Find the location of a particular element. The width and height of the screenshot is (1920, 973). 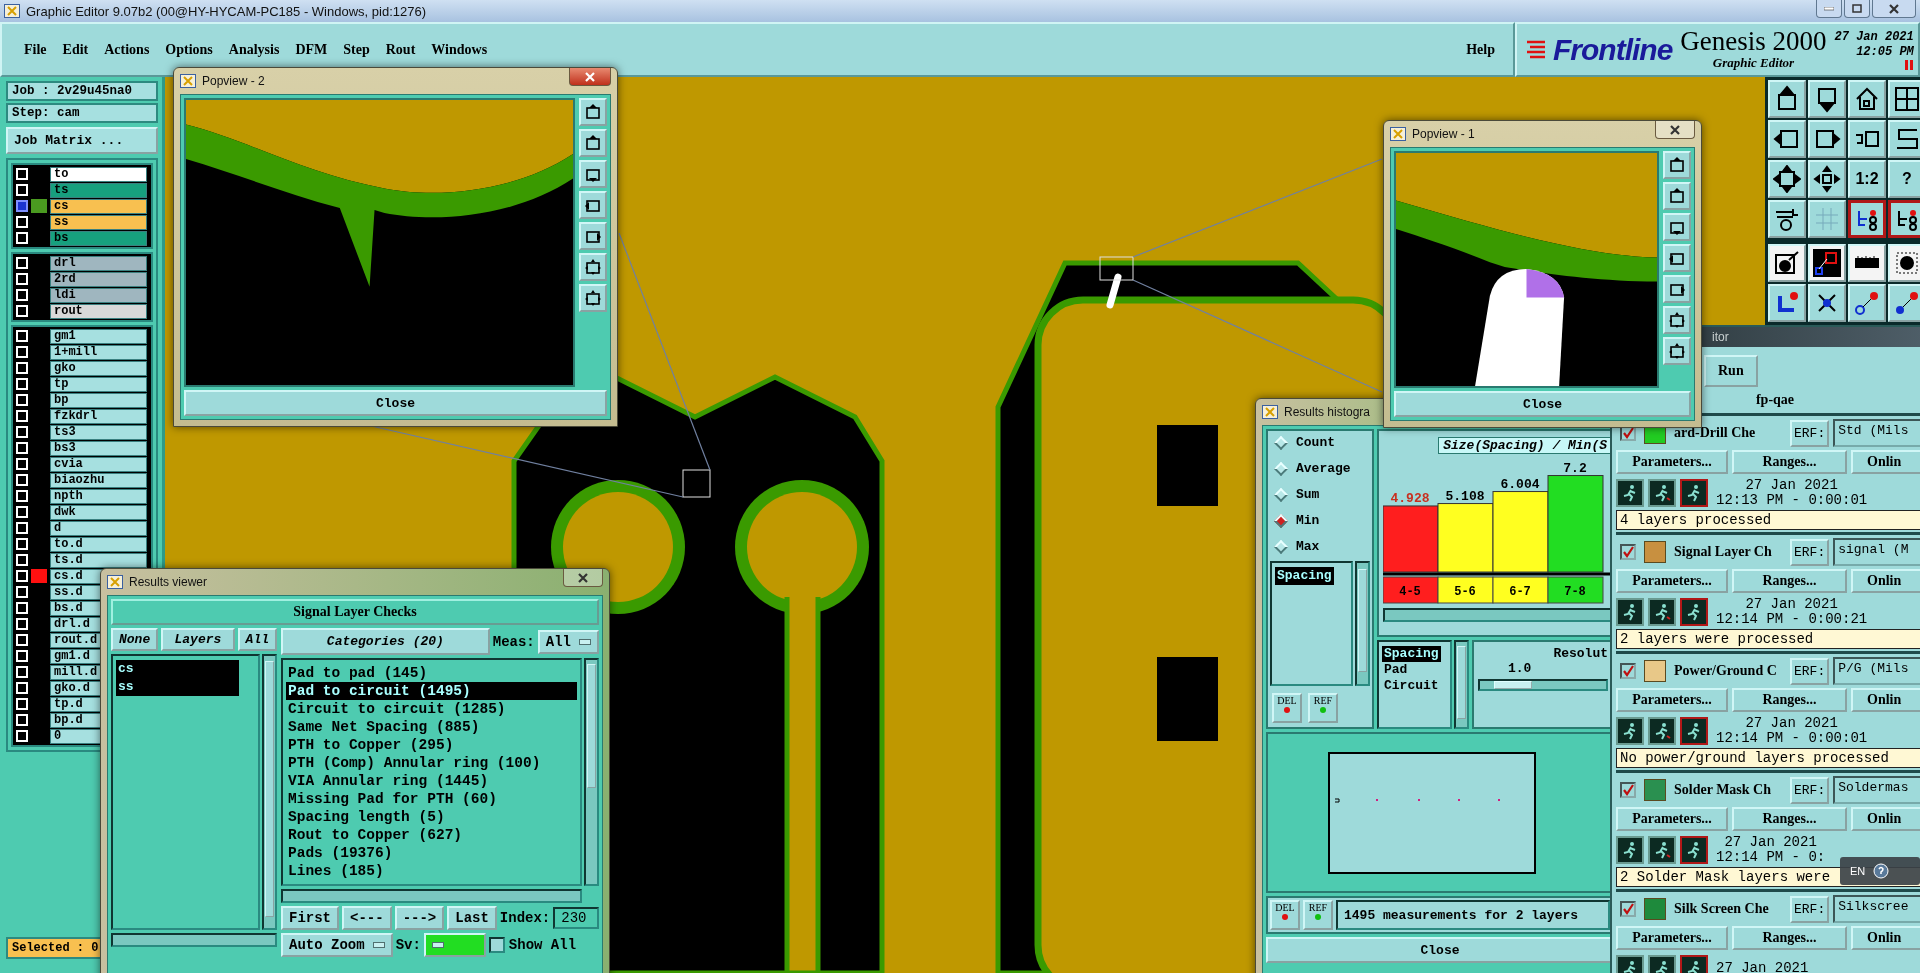

menu-item: Analysis is located at coordinates (254, 49).